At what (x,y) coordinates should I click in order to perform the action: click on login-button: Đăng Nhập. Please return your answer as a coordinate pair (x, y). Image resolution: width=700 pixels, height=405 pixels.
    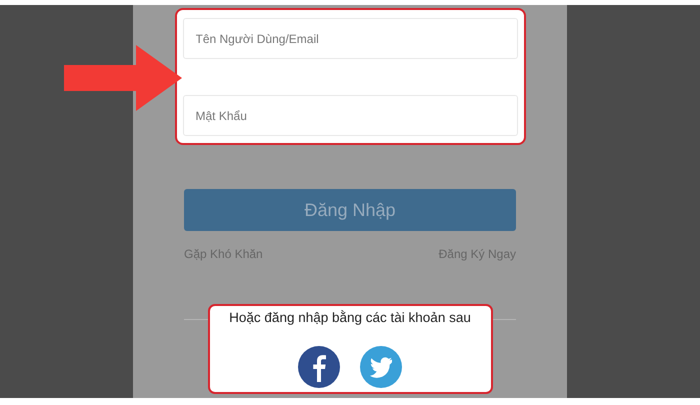
    Looking at the image, I should click on (350, 210).